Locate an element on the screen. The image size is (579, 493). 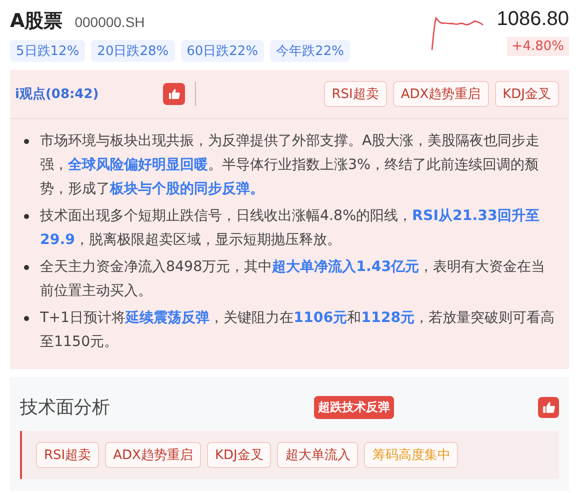
period-chip: 今年跌22% is located at coordinates (310, 51).